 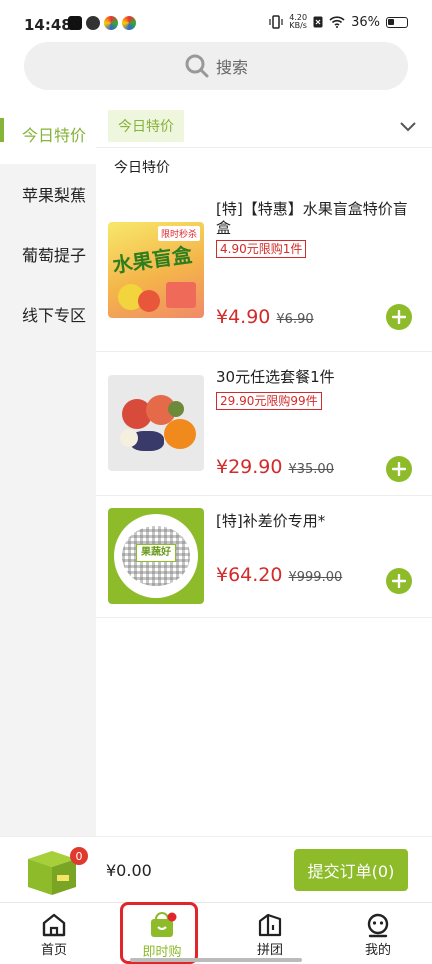 What do you see at coordinates (231, 67) in the screenshot?
I see `search-placeholder: 搜索` at bounding box center [231, 67].